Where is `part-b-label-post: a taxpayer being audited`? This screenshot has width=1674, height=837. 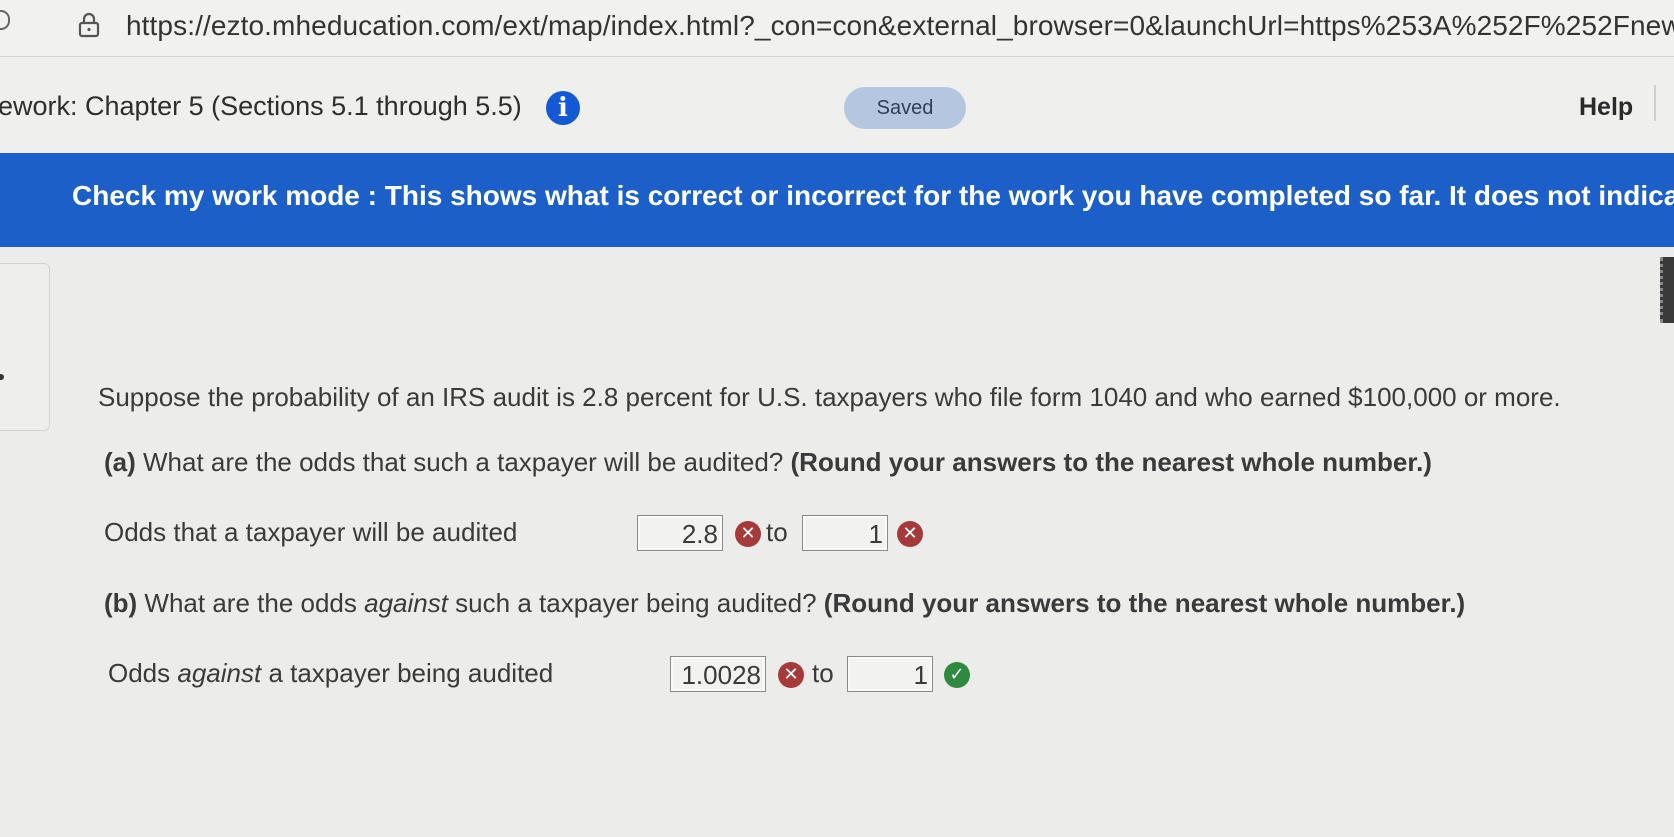
part-b-label-post: a taxpayer being audited is located at coordinates (407, 673).